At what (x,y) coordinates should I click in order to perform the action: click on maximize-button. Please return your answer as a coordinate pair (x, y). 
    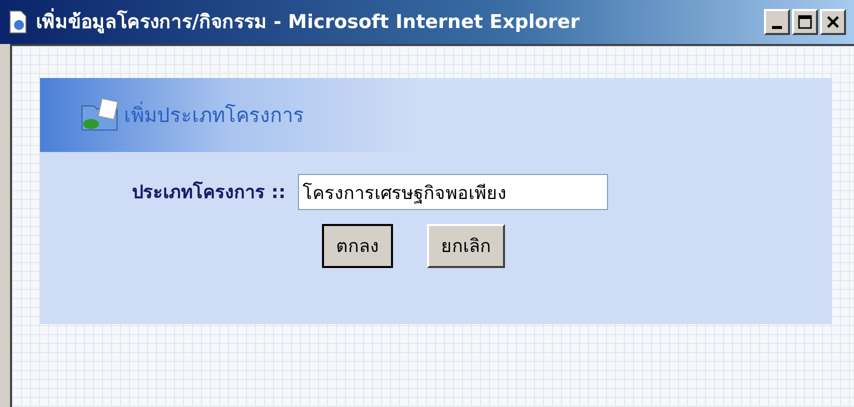
    Looking at the image, I should click on (805, 22).